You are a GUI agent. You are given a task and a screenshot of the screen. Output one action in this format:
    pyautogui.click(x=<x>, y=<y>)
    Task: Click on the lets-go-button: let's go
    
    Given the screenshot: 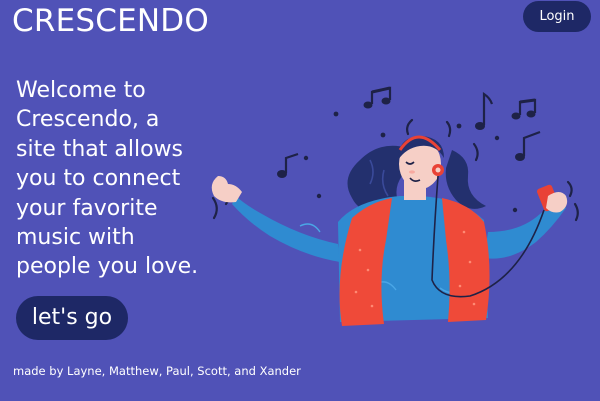 What is the action you would take?
    pyautogui.click(x=72, y=318)
    